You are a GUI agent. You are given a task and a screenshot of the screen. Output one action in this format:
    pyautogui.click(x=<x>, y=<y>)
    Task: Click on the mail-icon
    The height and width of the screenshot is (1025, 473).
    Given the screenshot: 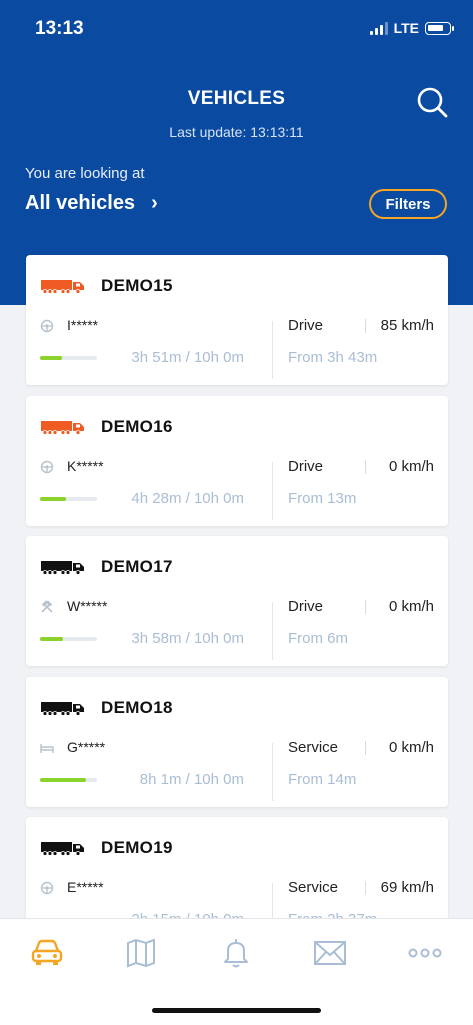 What is the action you would take?
    pyautogui.click(x=330, y=953)
    